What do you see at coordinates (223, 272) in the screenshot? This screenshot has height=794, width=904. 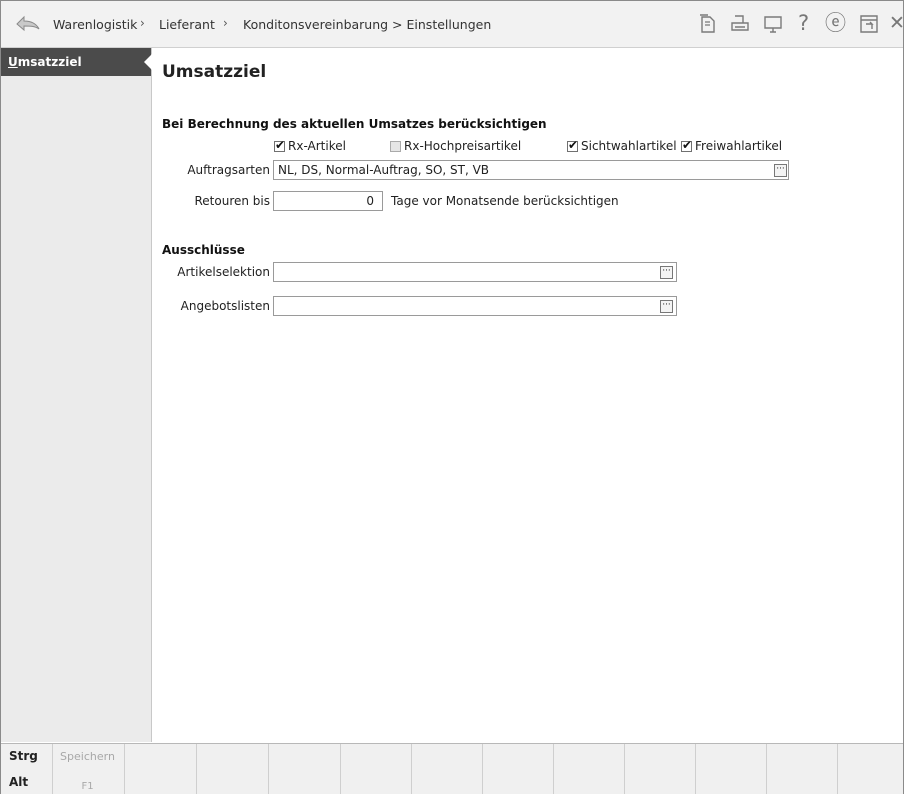 I see `artikelselektion-label: Artikelselektion` at bounding box center [223, 272].